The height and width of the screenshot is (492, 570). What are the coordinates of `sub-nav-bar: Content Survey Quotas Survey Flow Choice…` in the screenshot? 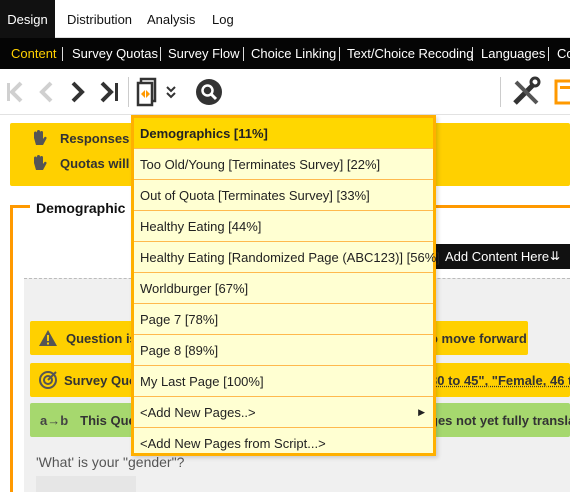 It's located at (285, 53).